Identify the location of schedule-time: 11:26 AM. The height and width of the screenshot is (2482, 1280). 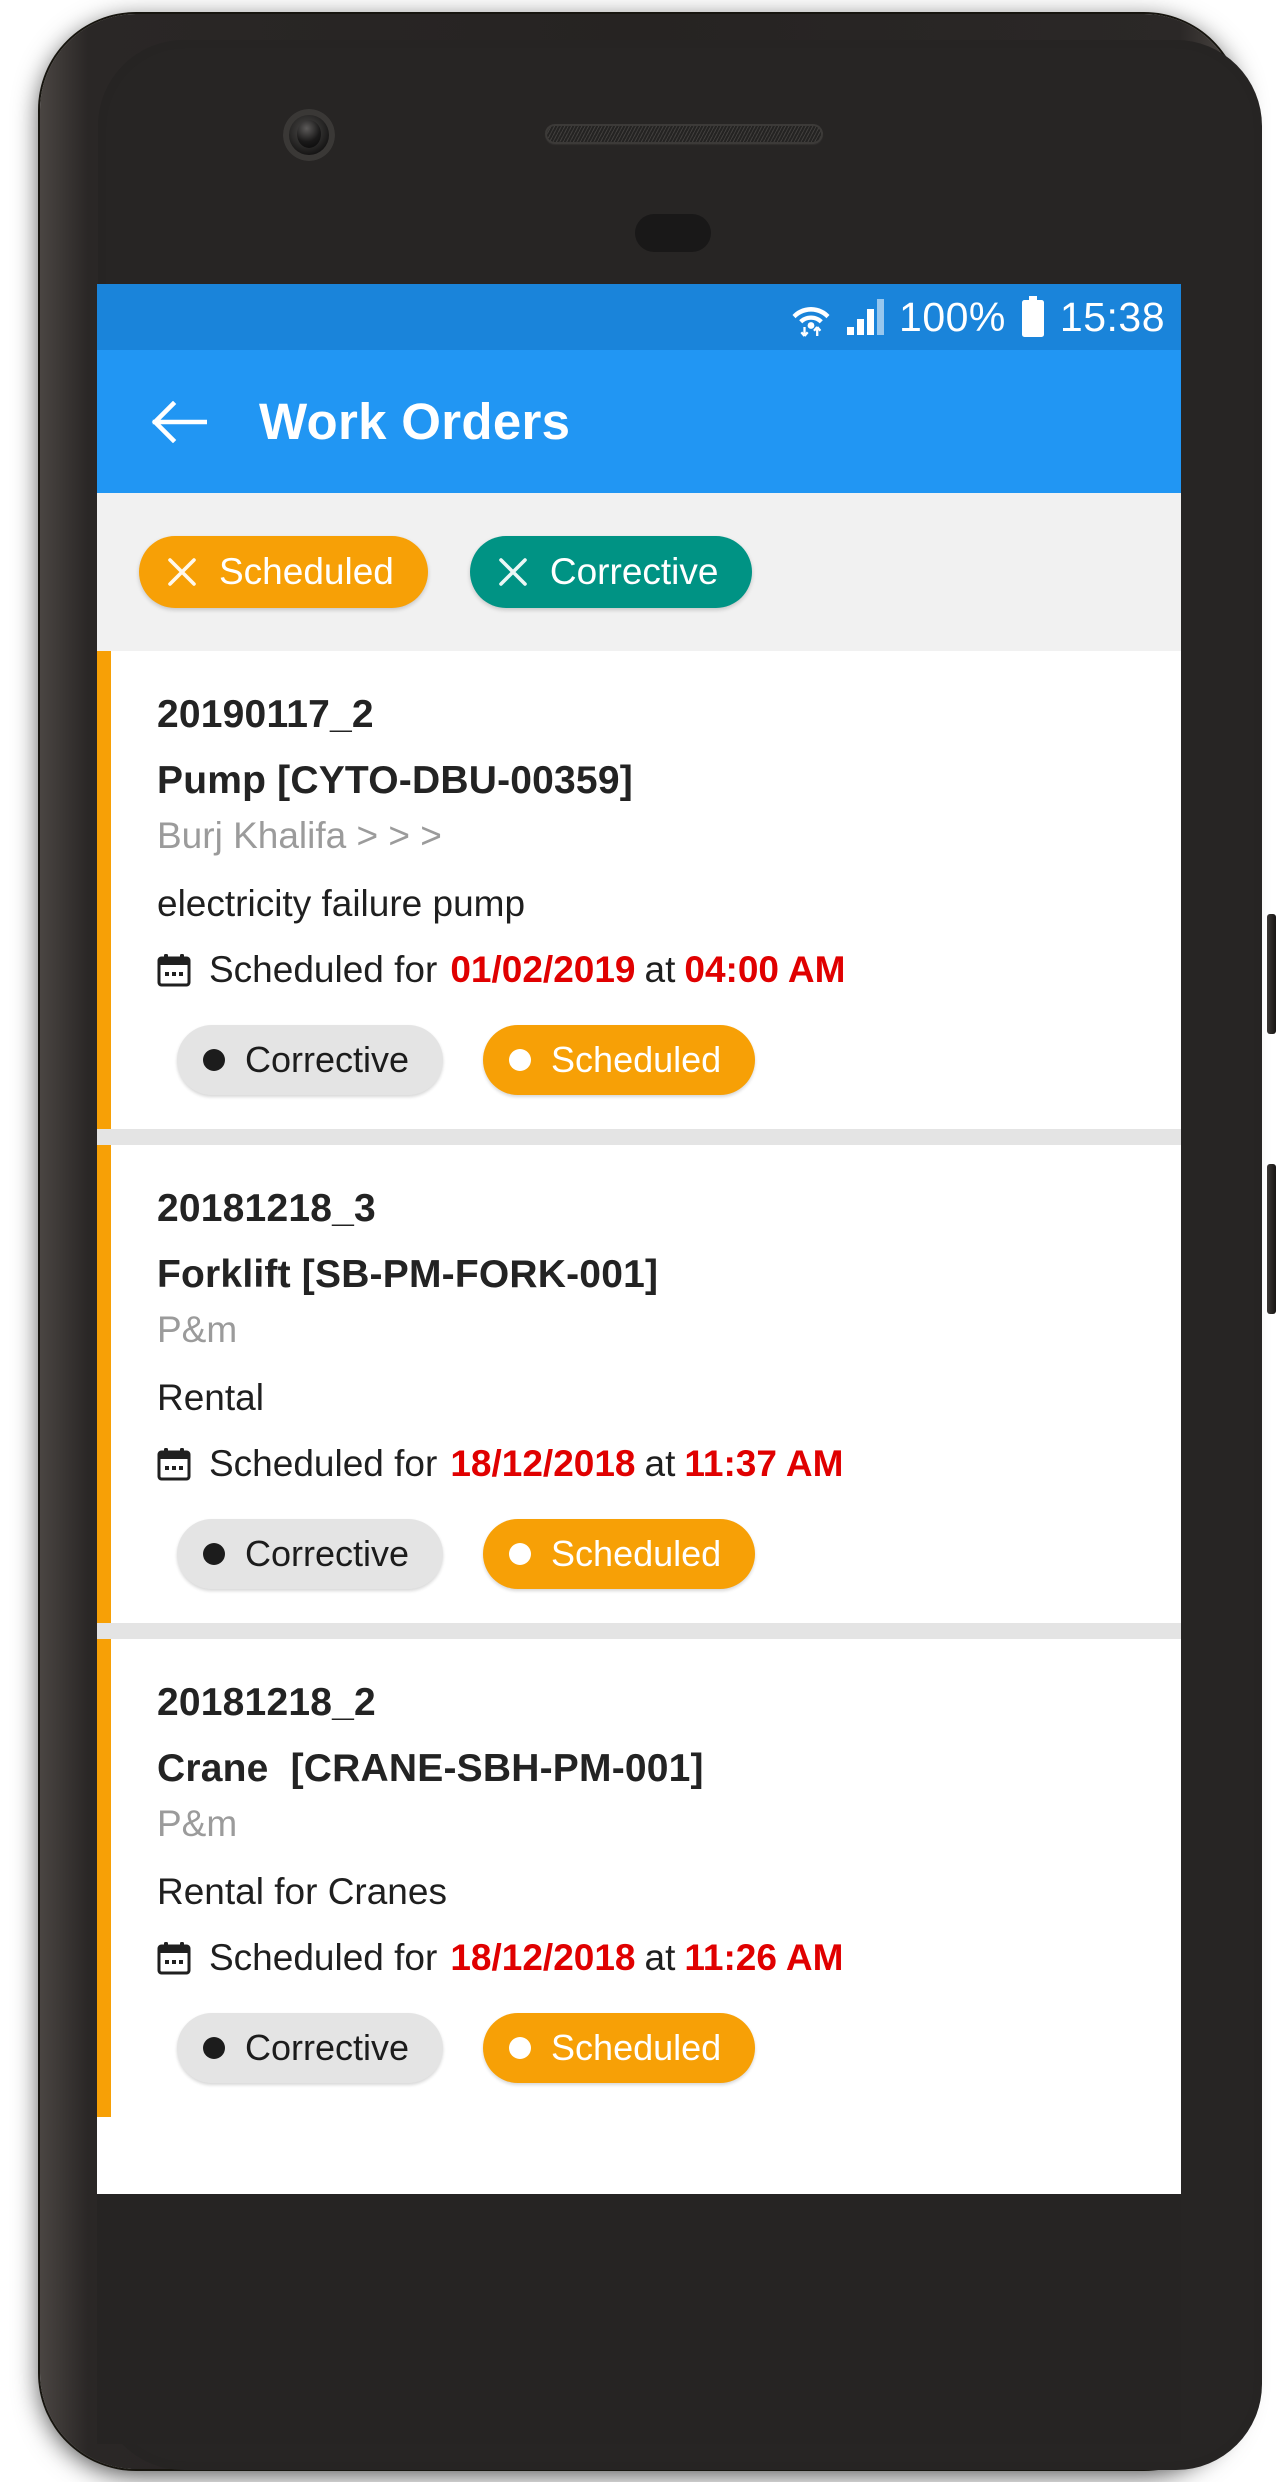
(764, 1957).